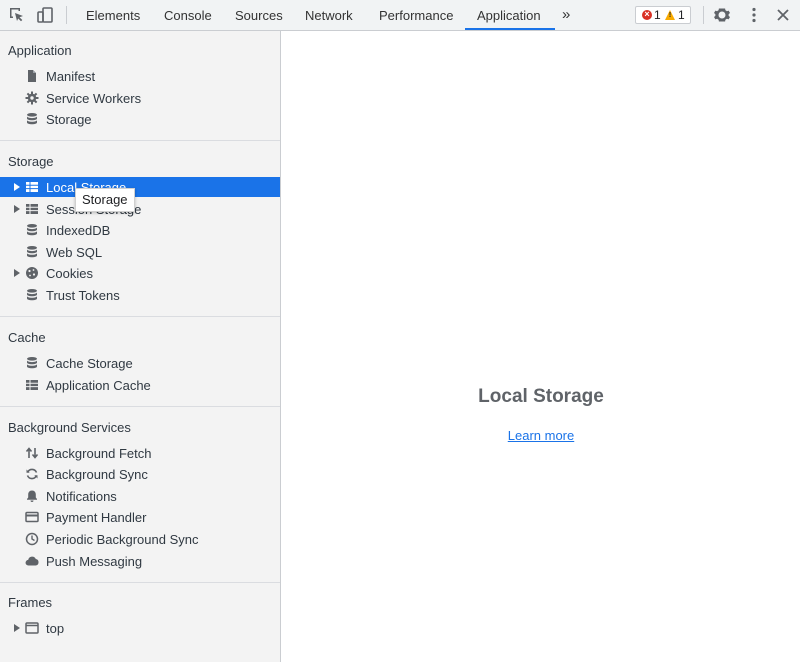  Describe the element at coordinates (140, 273) in the screenshot. I see `sidebar-item-cookies: Cookies` at that location.